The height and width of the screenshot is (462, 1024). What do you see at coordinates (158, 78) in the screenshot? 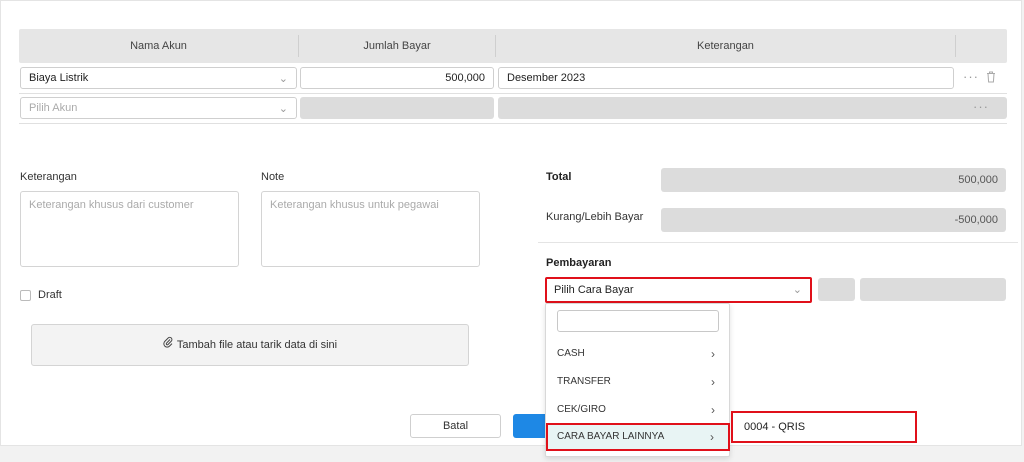
I see `account-select: Biaya Listrik ⌄` at bounding box center [158, 78].